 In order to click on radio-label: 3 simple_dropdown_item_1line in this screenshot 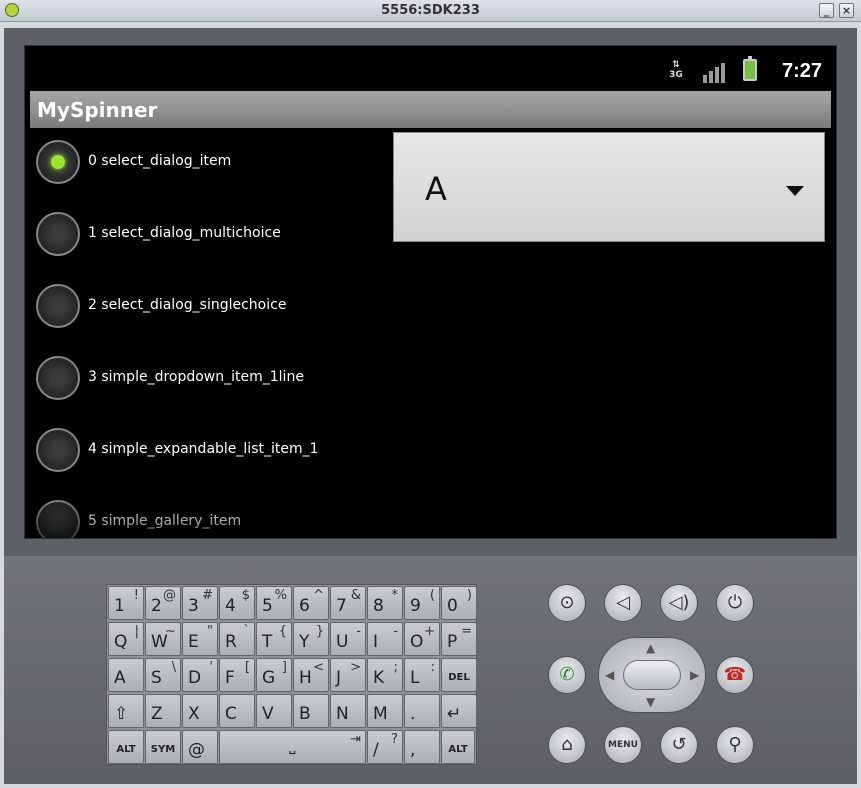, I will do `click(196, 377)`.